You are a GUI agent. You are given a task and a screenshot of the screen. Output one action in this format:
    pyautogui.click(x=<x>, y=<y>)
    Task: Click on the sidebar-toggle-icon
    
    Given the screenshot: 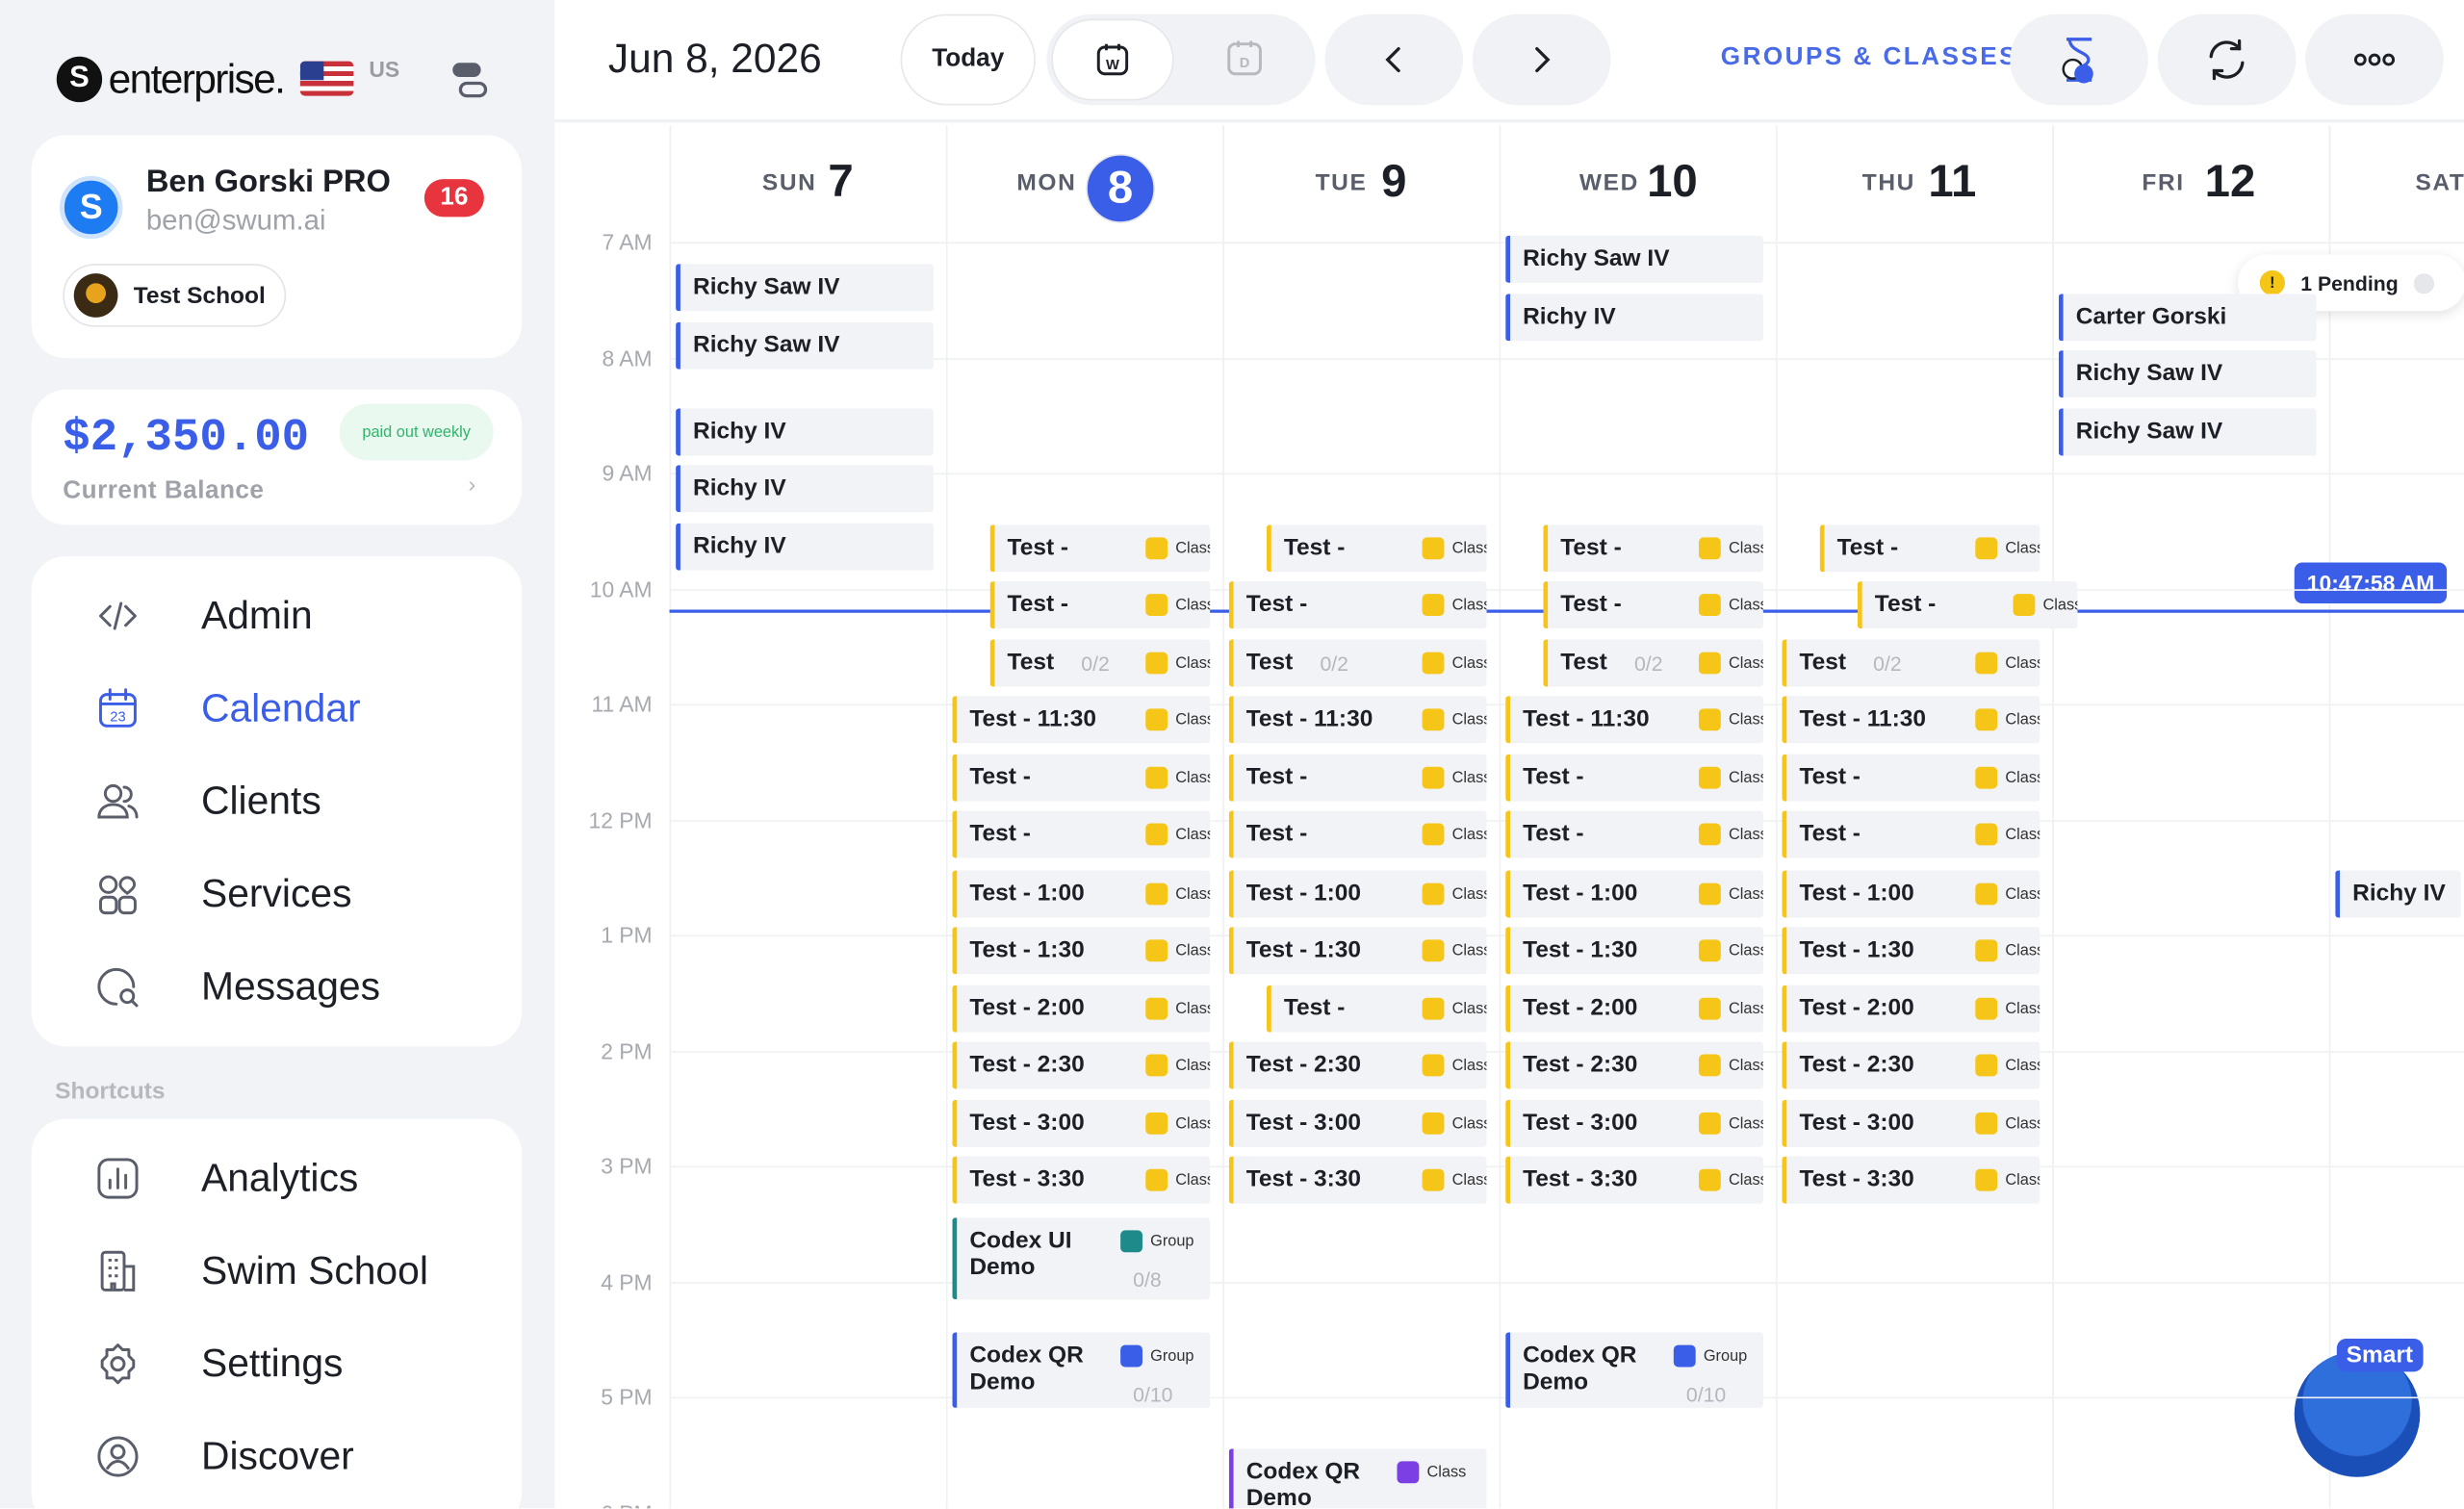 What is the action you would take?
    pyautogui.click(x=469, y=81)
    